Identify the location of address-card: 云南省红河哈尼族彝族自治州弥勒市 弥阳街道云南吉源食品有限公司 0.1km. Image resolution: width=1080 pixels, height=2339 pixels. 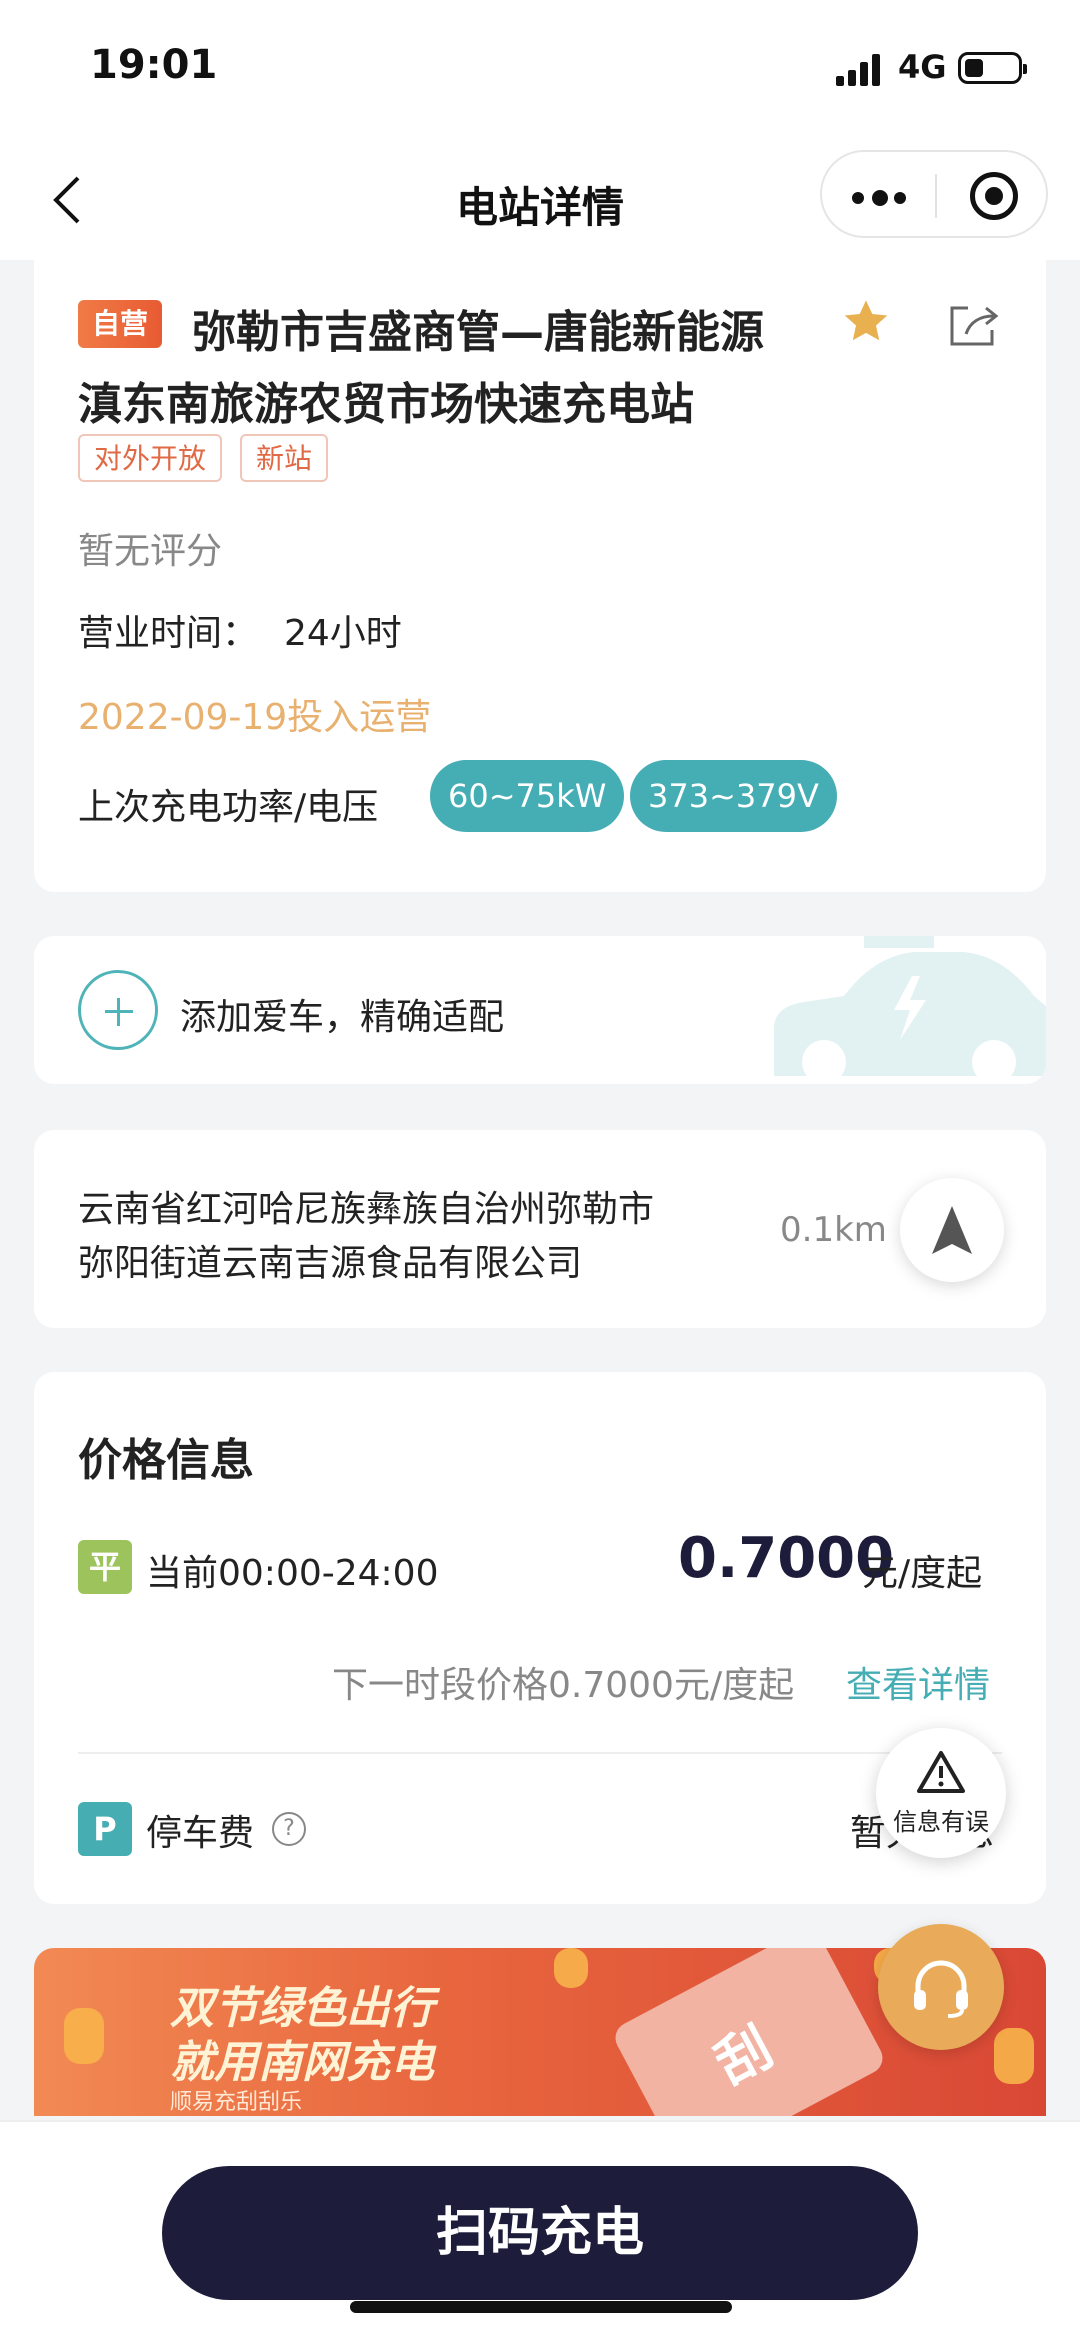
(540, 1229).